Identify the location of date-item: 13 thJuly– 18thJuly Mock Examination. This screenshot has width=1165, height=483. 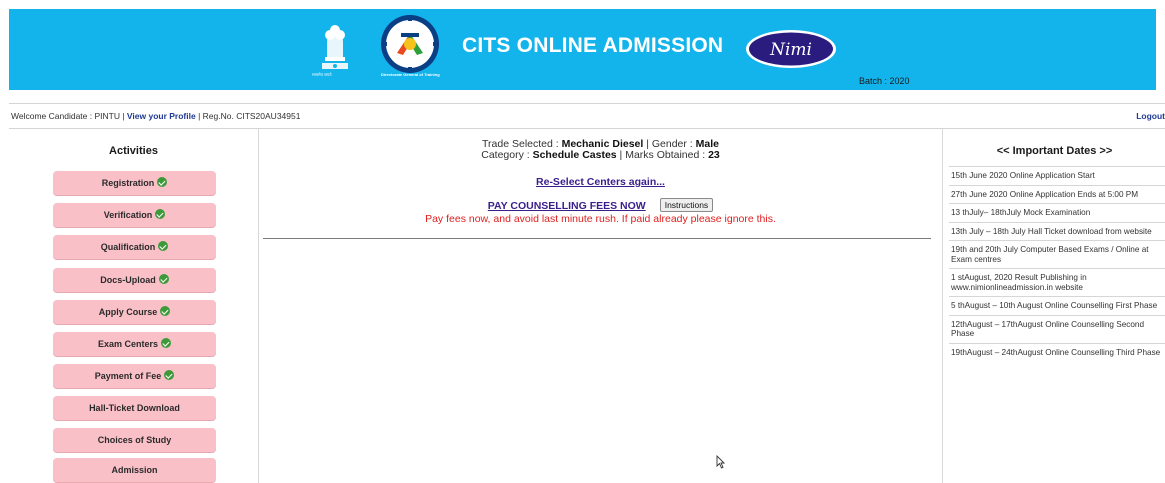
(1057, 212).